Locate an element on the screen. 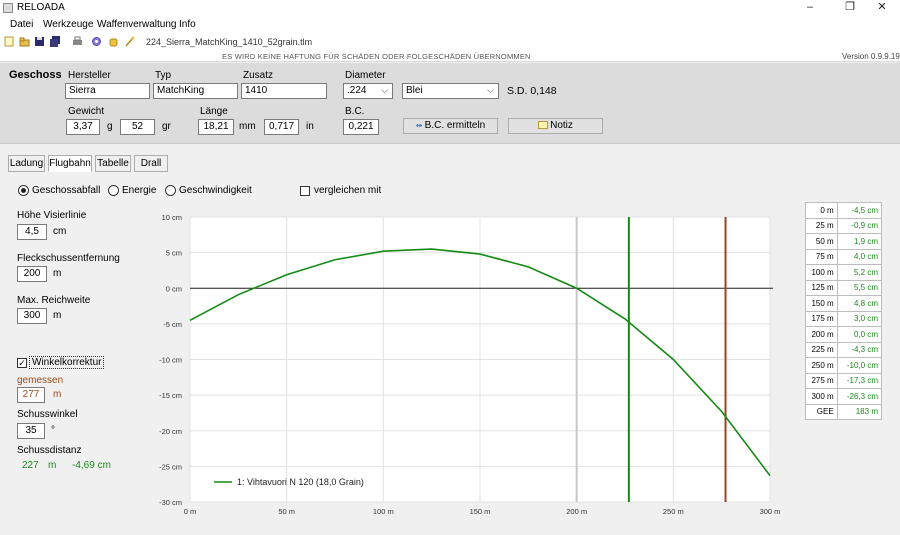 The height and width of the screenshot is (535, 900). hand-icon is located at coordinates (113, 41).